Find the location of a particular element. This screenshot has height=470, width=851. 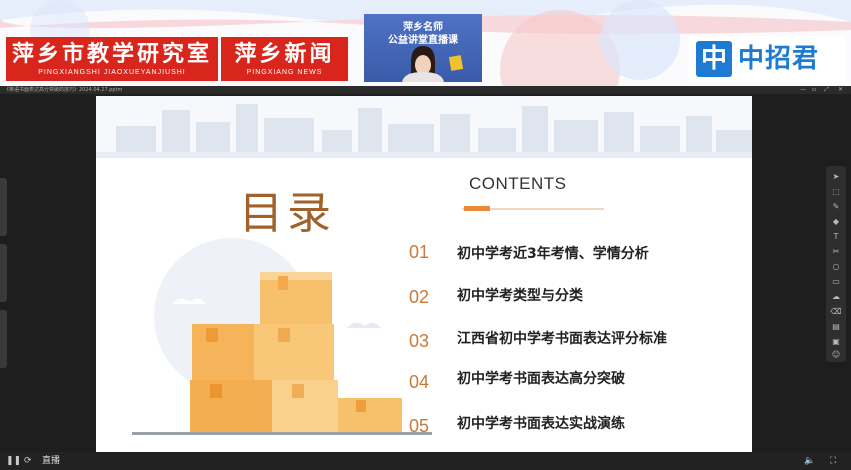

fullscreen-icon: ⤢ is located at coordinates (826, 90).